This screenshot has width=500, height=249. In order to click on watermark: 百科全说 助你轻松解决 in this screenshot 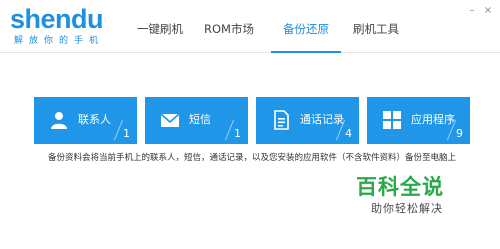, I will do `click(406, 198)`.